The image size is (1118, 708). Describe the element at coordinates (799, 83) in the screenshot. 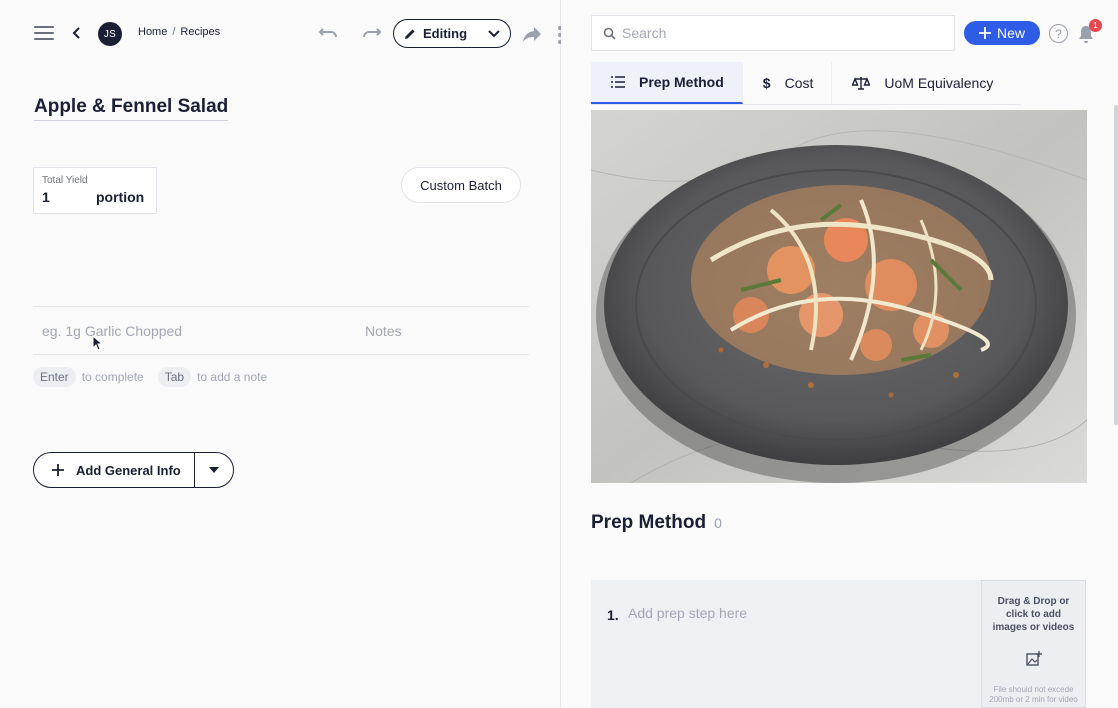

I see `tab-cost-label: Cost` at that location.